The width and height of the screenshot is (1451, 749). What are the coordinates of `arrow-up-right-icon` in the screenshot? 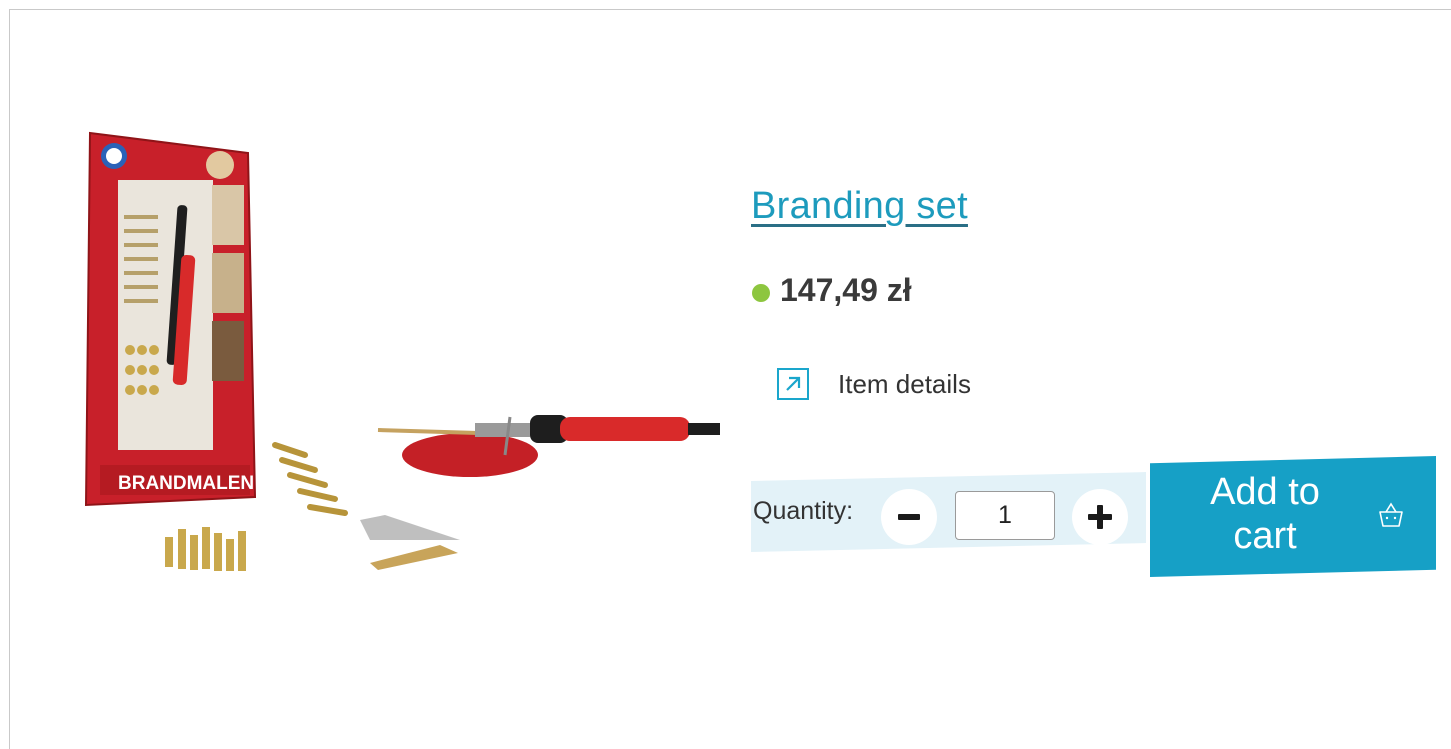 It's located at (793, 384).